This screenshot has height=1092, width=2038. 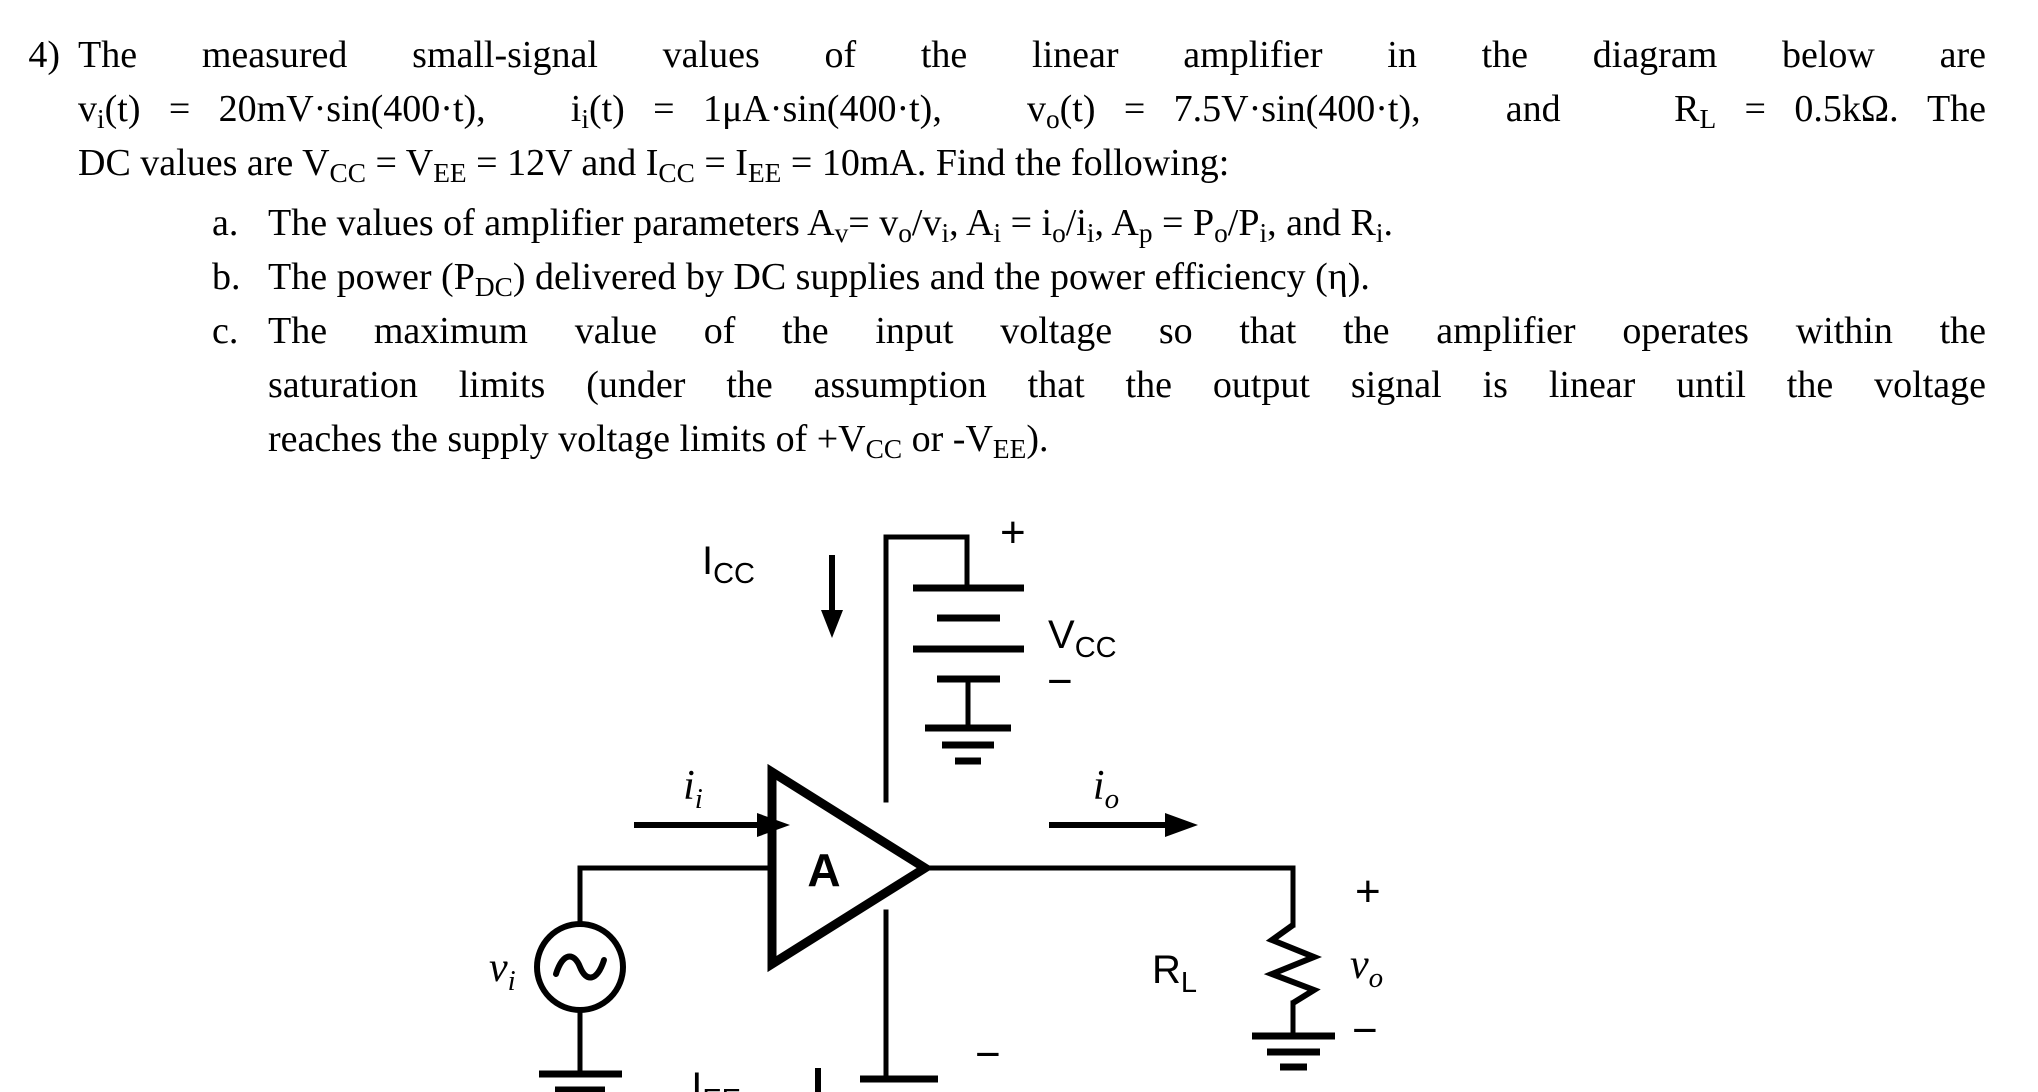 I want to click on ii-subscript: i, so click(x=585, y=119).